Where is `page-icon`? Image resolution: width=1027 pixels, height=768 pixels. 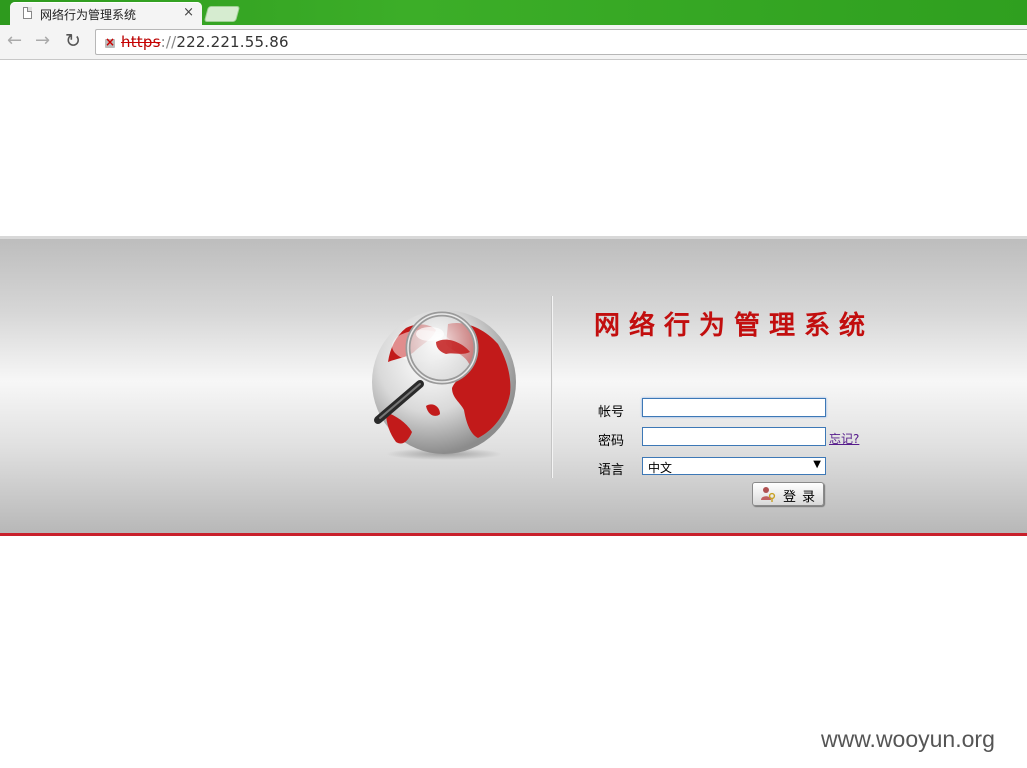
page-icon is located at coordinates (27, 13).